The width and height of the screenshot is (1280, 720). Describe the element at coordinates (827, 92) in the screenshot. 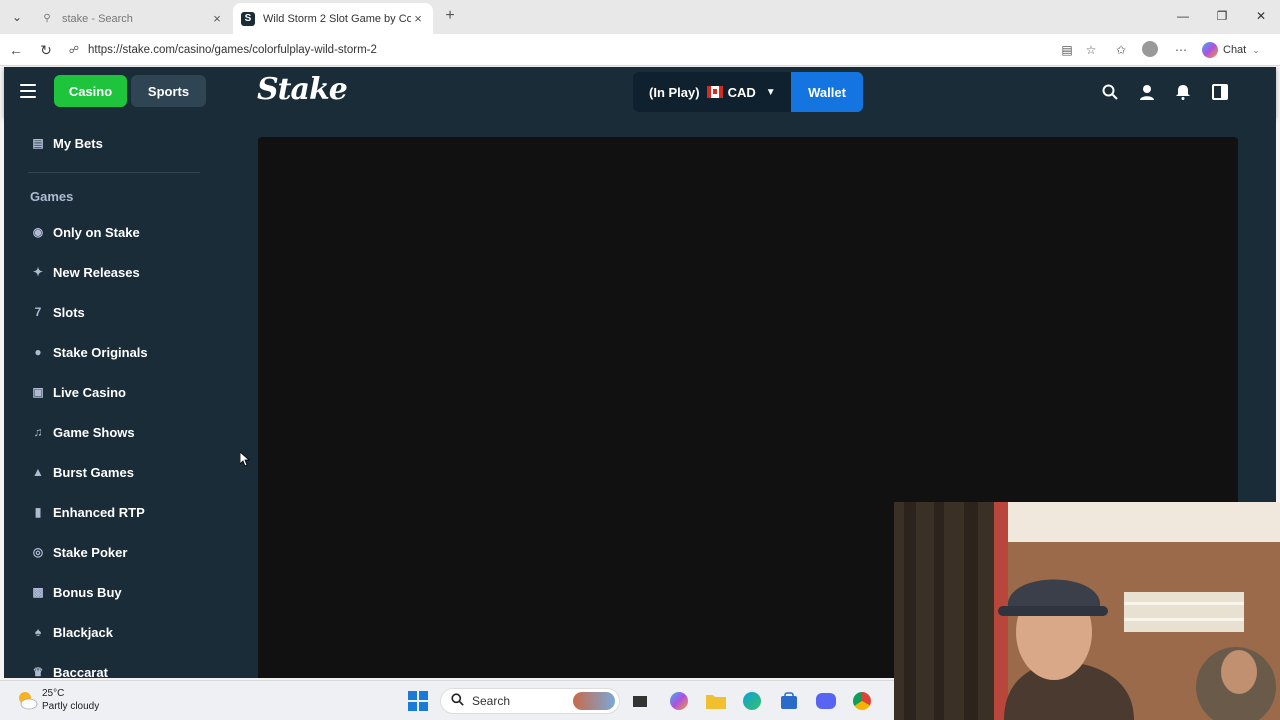

I see `wallet-button: Wallet` at that location.